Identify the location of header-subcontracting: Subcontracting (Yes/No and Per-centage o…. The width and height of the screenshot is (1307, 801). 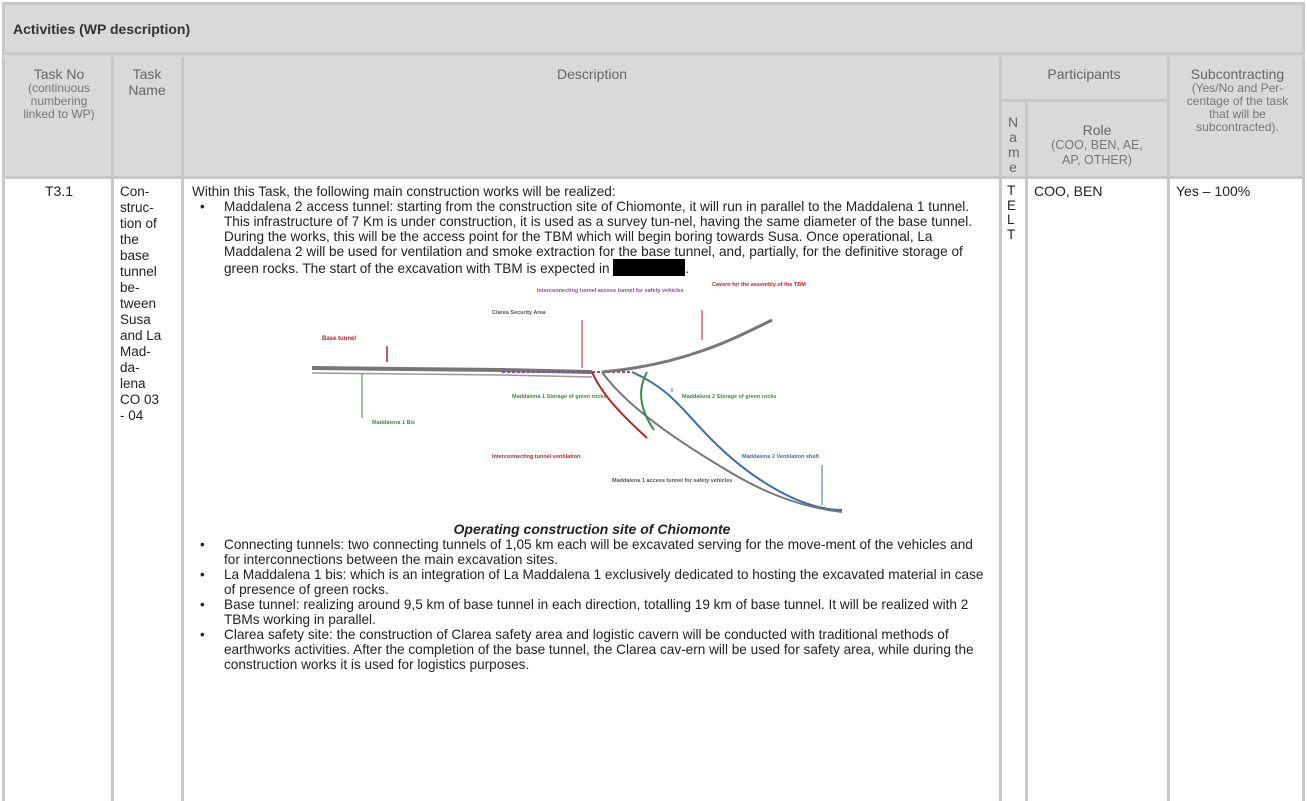
(1237, 100).